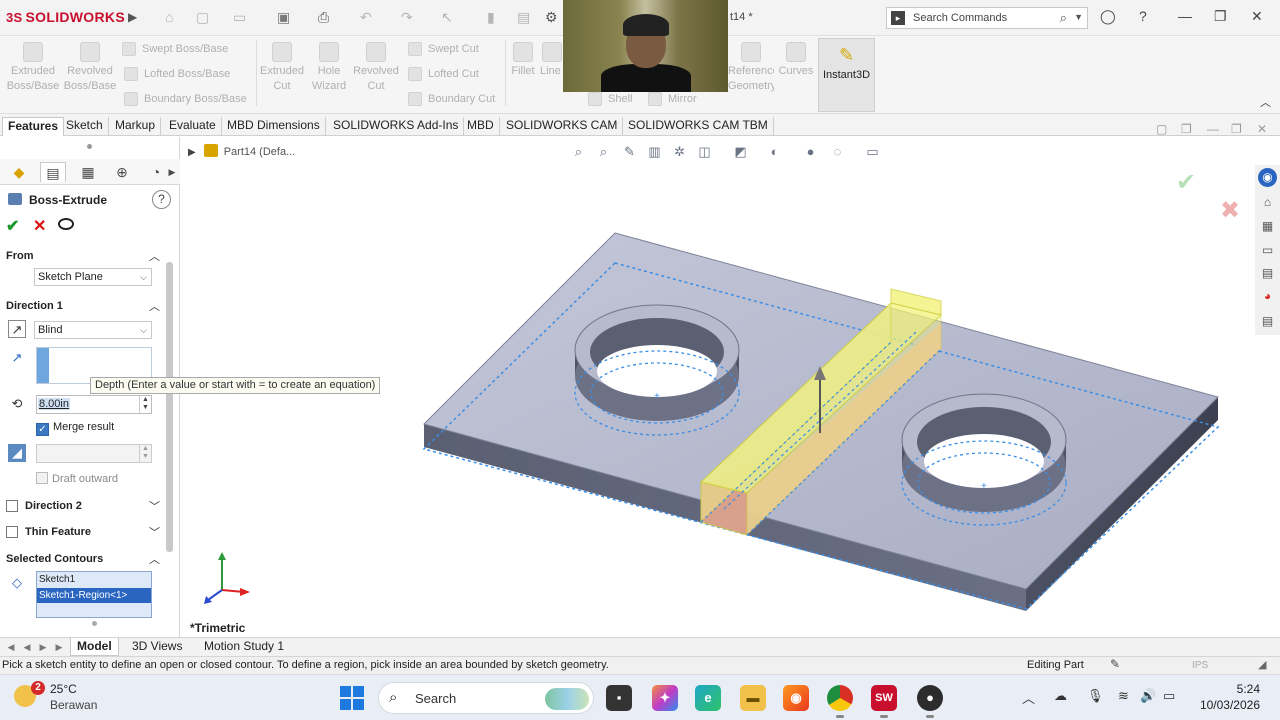 The image size is (1280, 720). I want to click on tab-solidworks-cam-tbm: SOLIDWORKS CAM TBM, so click(698, 126).